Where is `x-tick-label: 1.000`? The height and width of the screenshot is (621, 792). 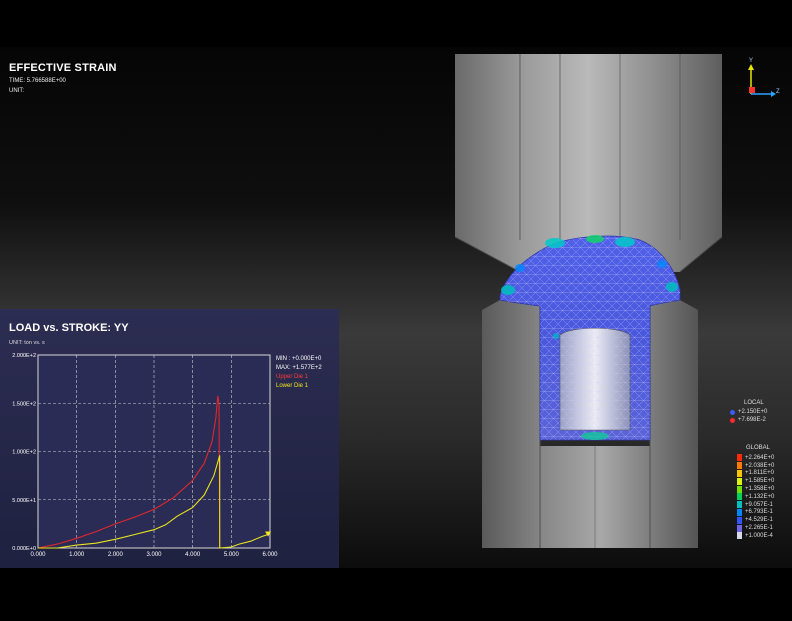
x-tick-label: 1.000 is located at coordinates (77, 555).